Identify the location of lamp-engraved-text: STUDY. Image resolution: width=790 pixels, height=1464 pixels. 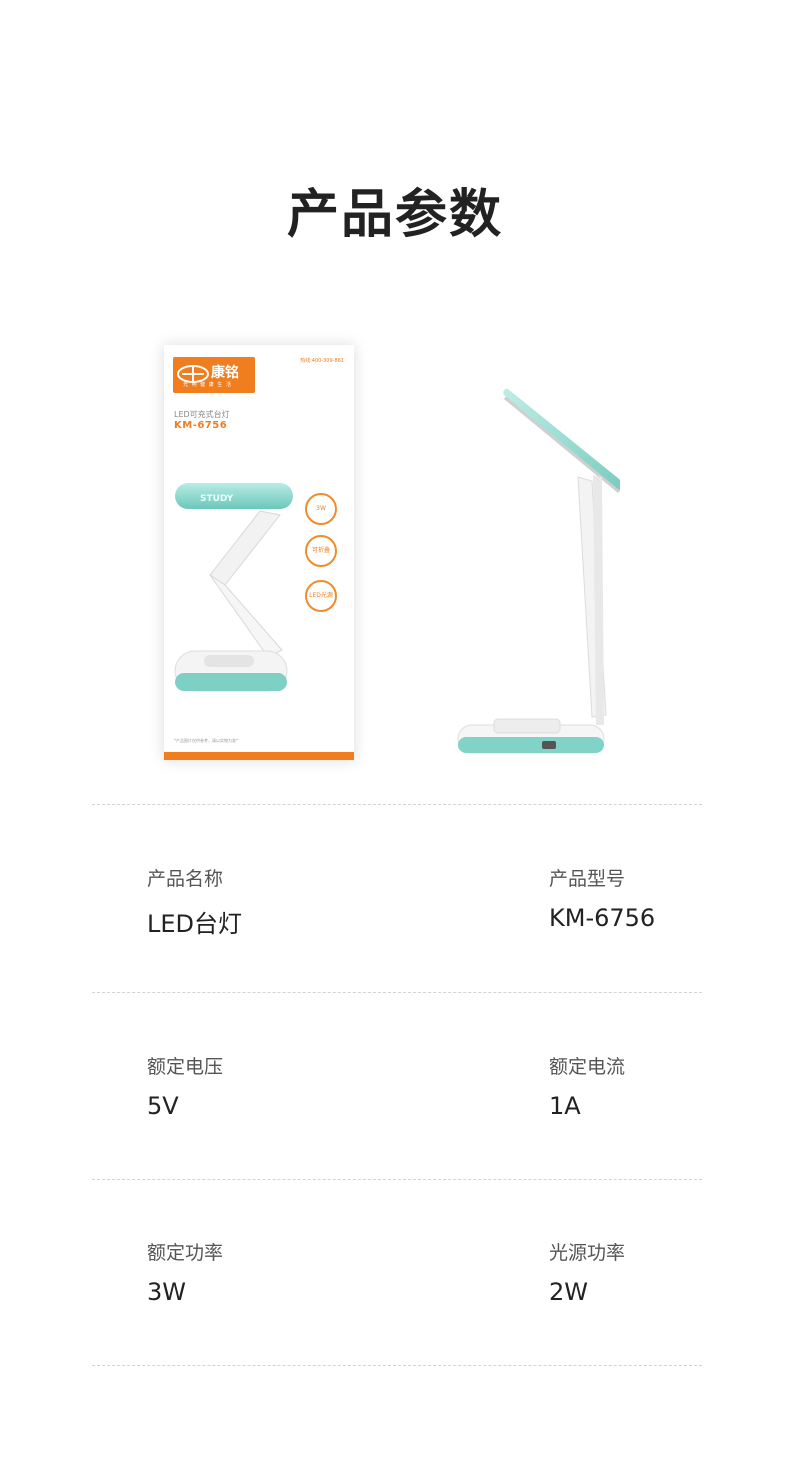
(217, 499).